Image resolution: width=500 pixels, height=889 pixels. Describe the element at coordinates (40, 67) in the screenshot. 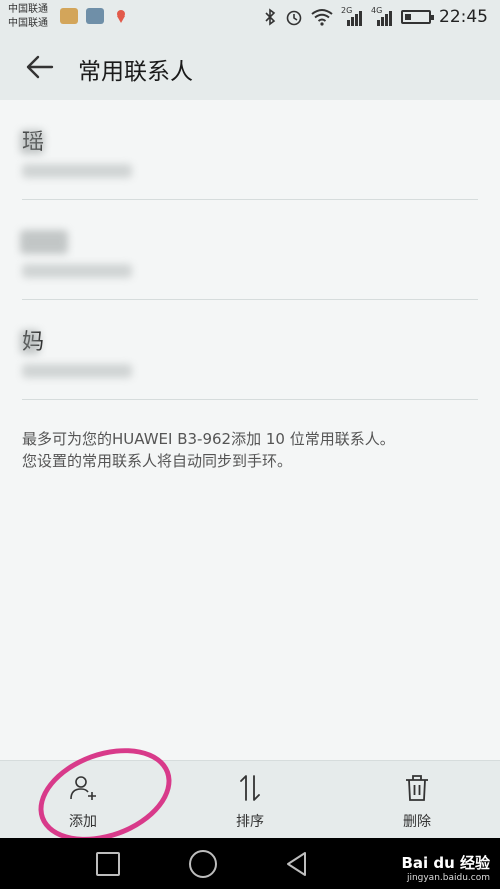

I see `back-arrow-icon` at that location.